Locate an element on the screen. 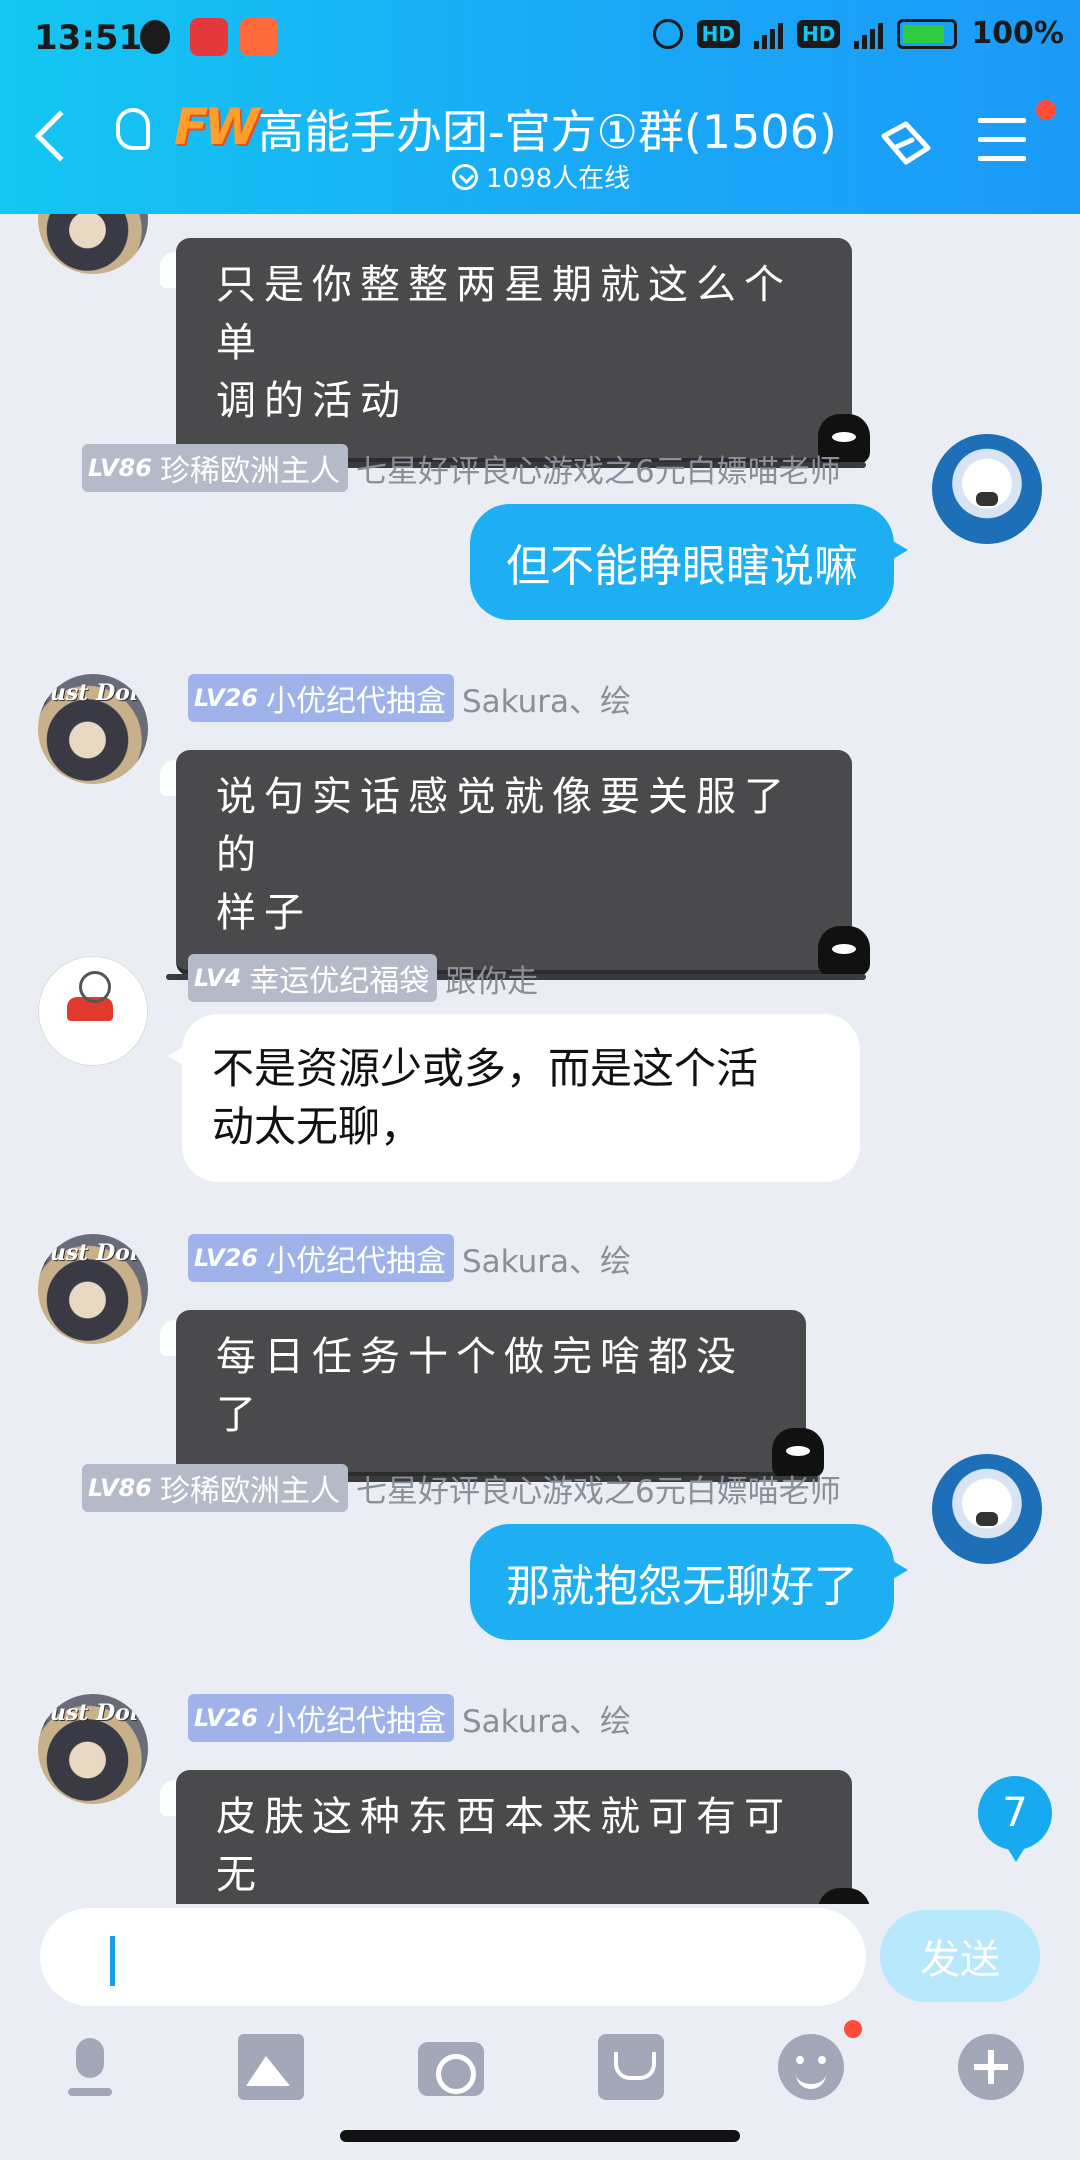 The width and height of the screenshot is (1080, 2160). message-bubble: 只是你整整两星期就这么个单 调的活动 is located at coordinates (518, 353).